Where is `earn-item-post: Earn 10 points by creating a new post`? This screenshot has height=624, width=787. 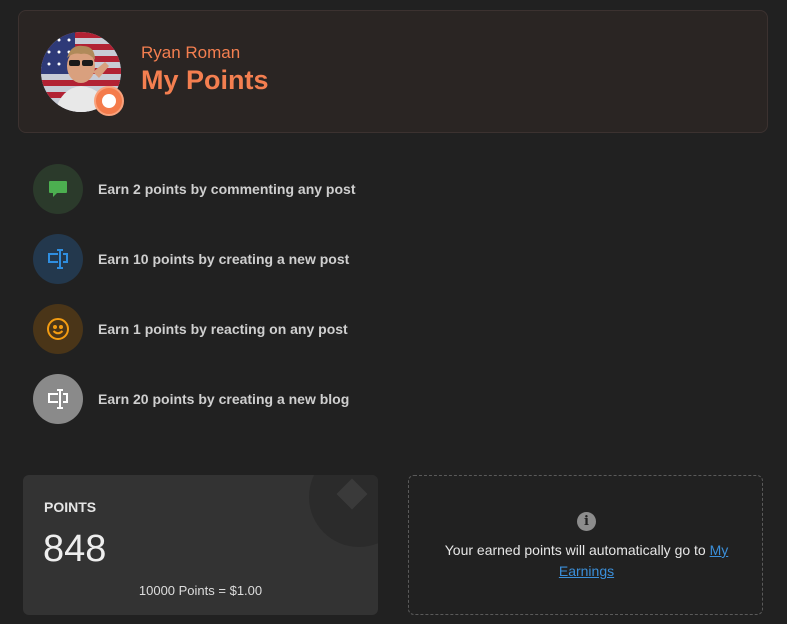 earn-item-post: Earn 10 points by creating a new post is located at coordinates (233, 259).